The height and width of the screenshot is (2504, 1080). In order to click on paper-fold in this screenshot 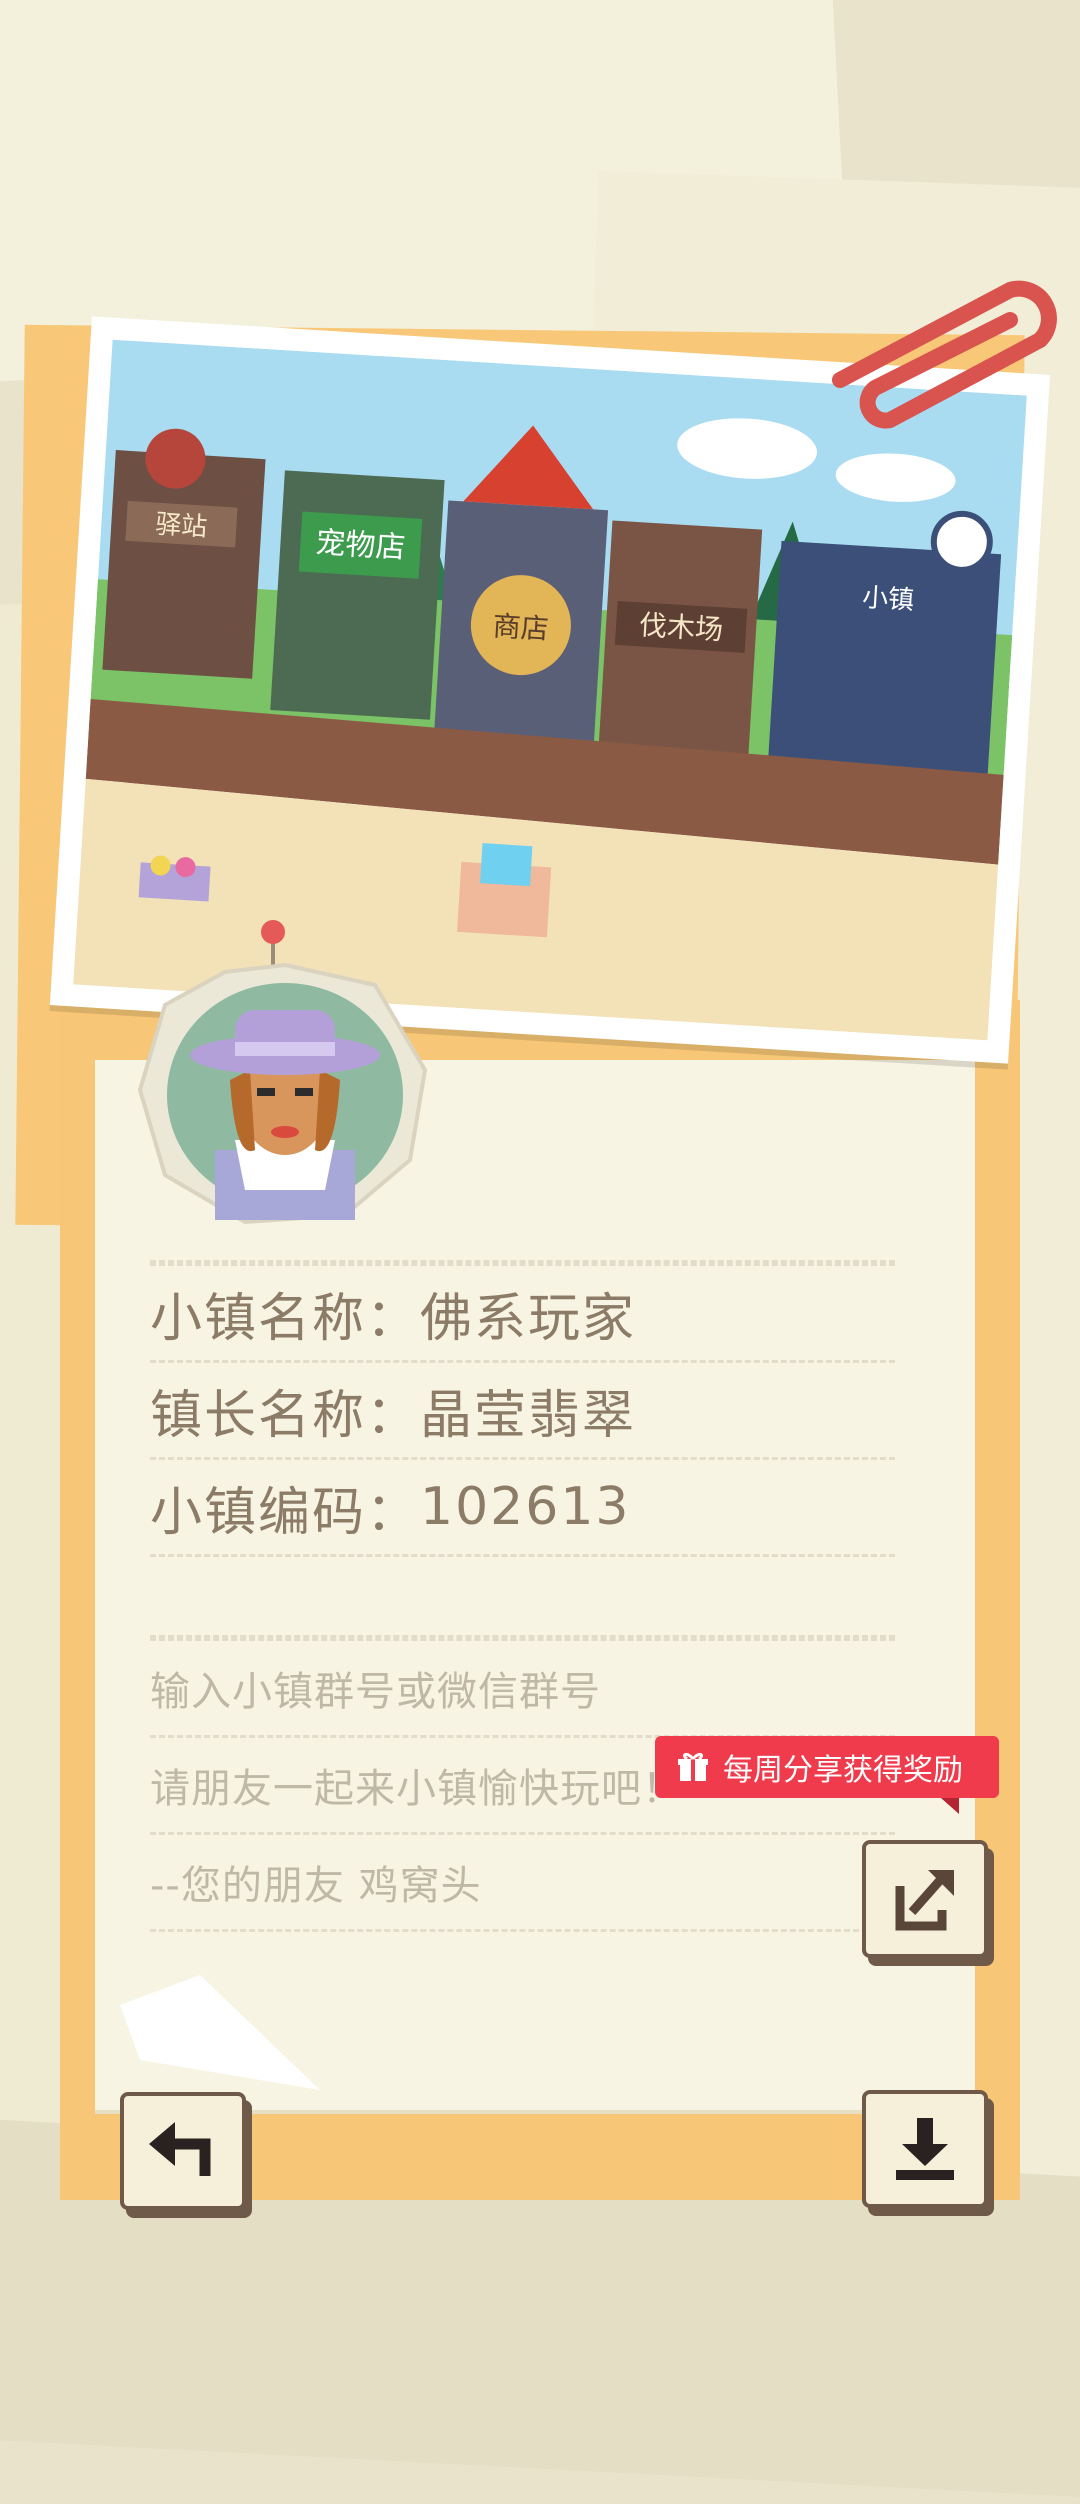, I will do `click(220, 2032)`.